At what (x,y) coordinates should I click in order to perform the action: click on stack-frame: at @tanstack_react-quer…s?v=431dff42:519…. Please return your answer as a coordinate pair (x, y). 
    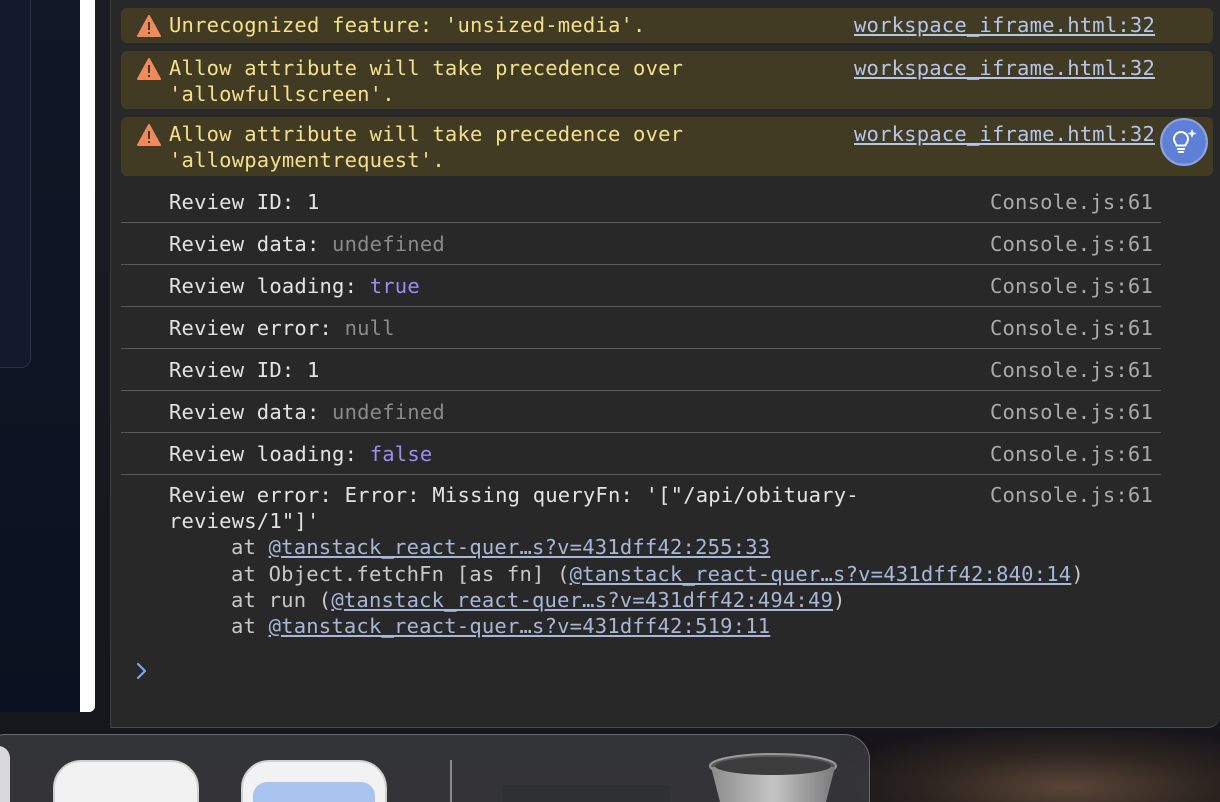
    Looking at the image, I should click on (500, 626).